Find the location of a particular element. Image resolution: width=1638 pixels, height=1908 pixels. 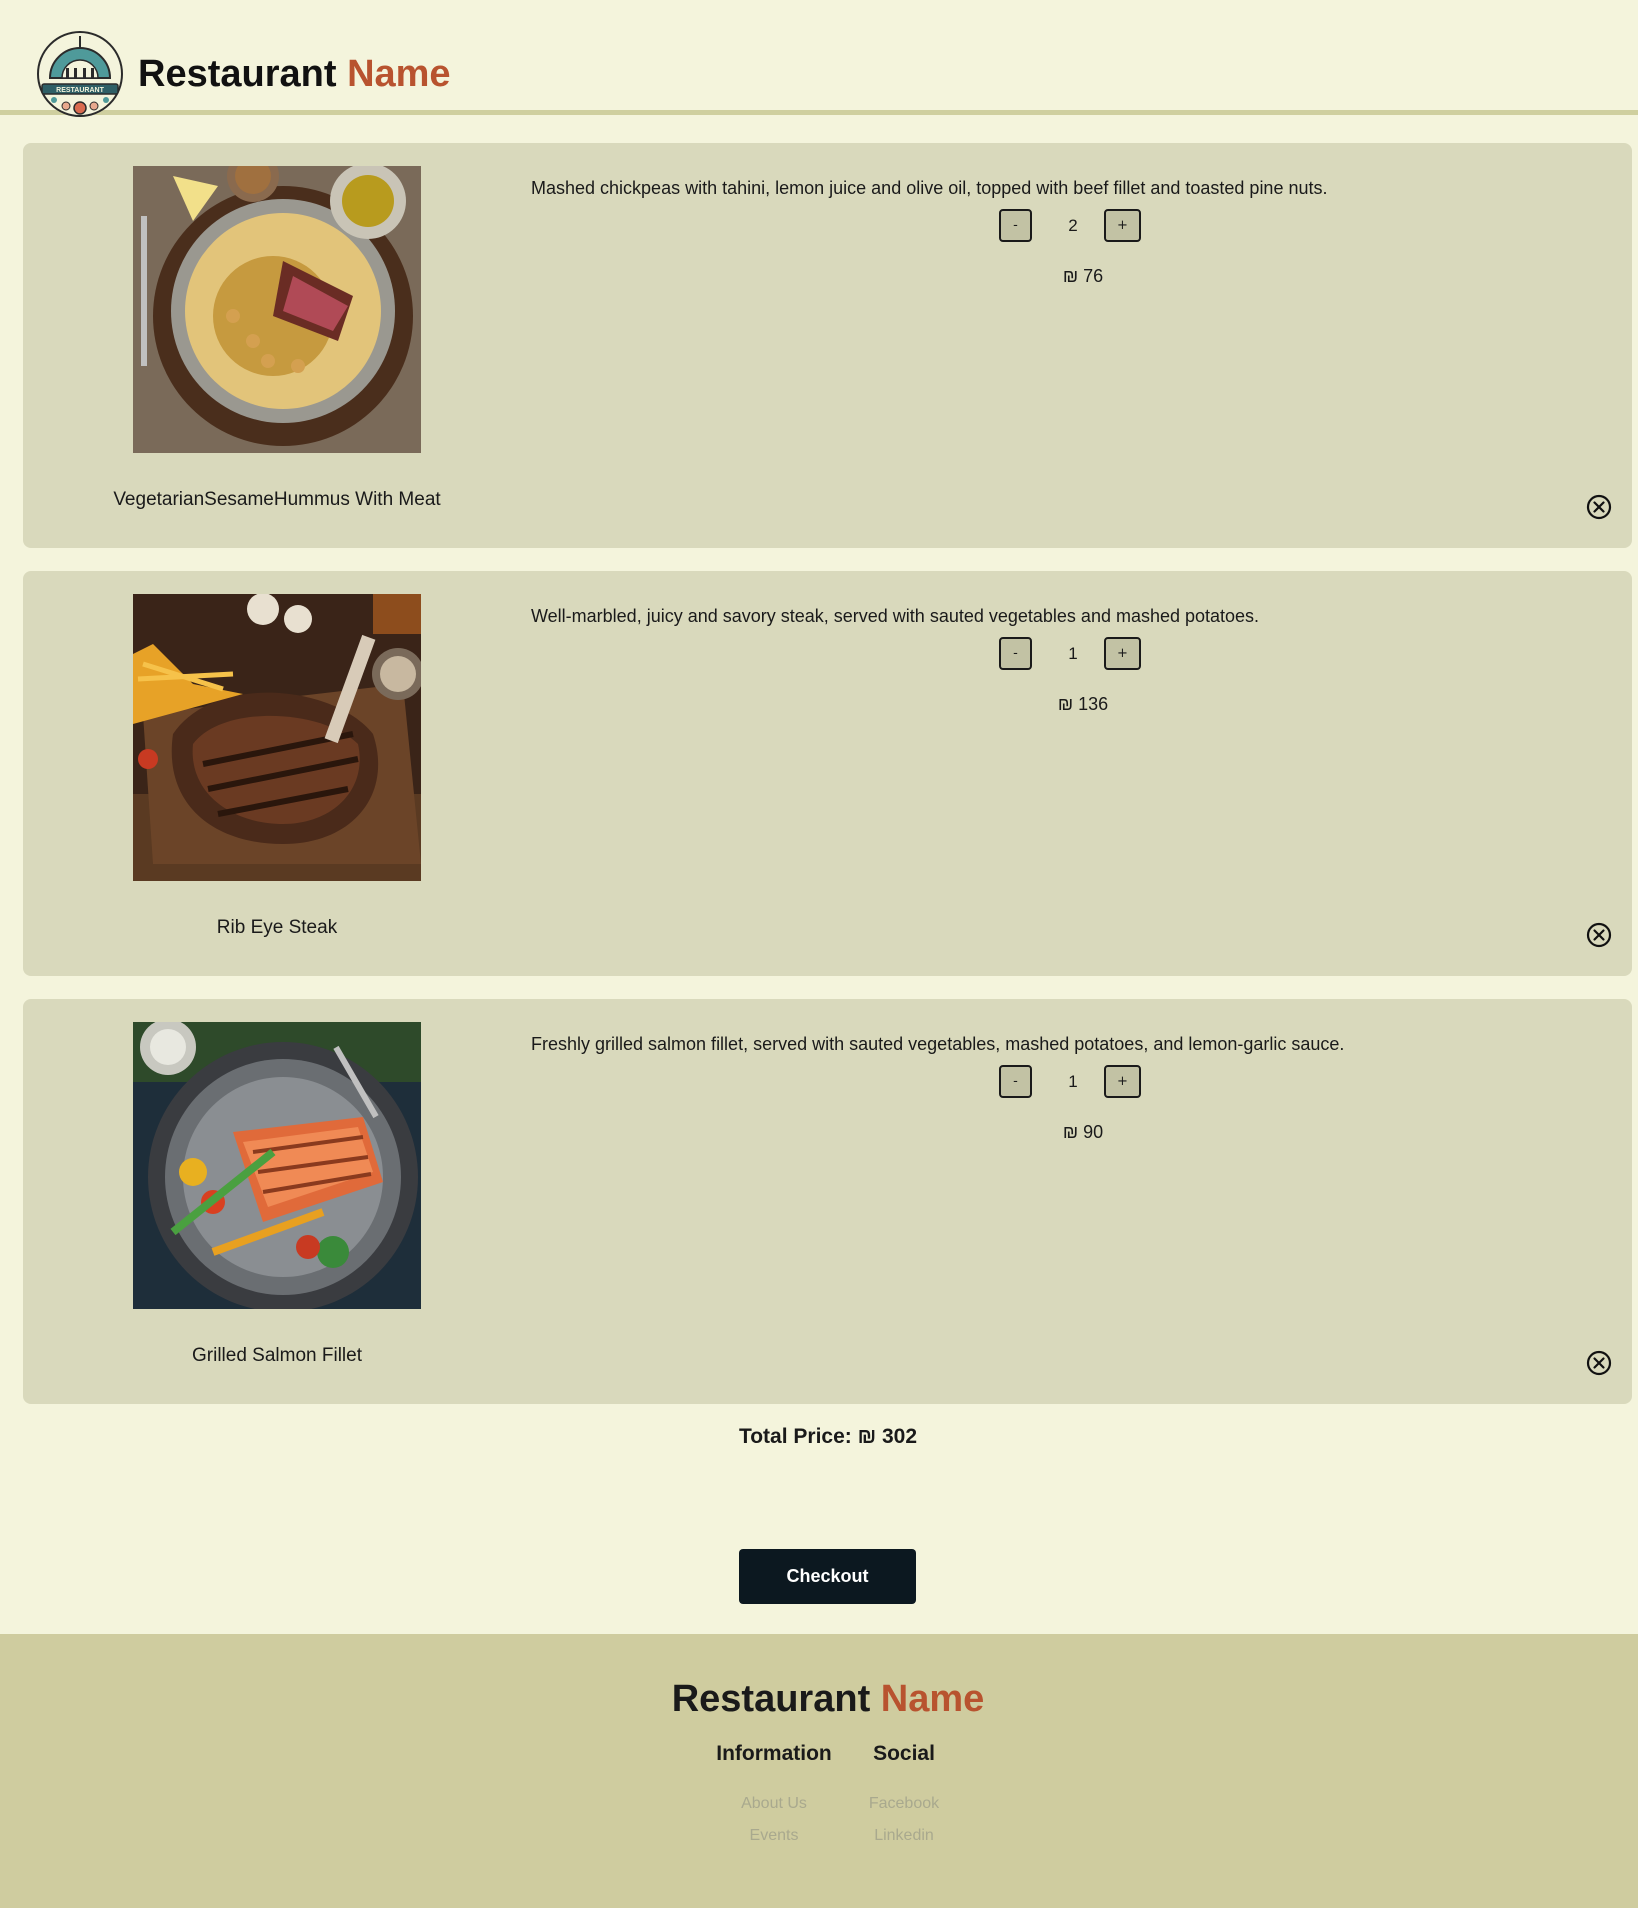

footer-brand-primary: Restaurant is located at coordinates (771, 1699).